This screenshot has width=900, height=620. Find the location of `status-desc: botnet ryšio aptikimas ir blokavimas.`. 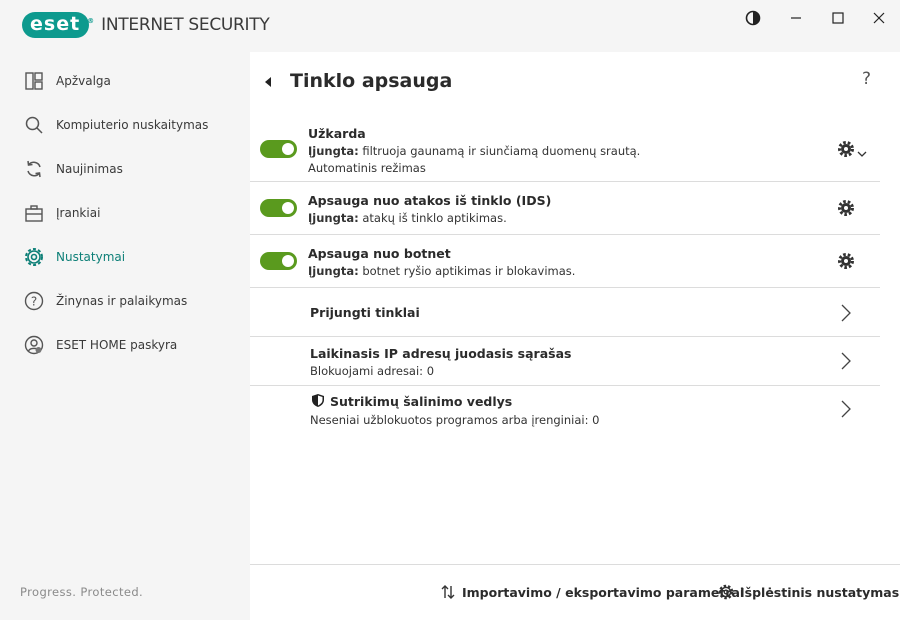

status-desc: botnet ryšio aptikimas ir blokavimas. is located at coordinates (467, 271).